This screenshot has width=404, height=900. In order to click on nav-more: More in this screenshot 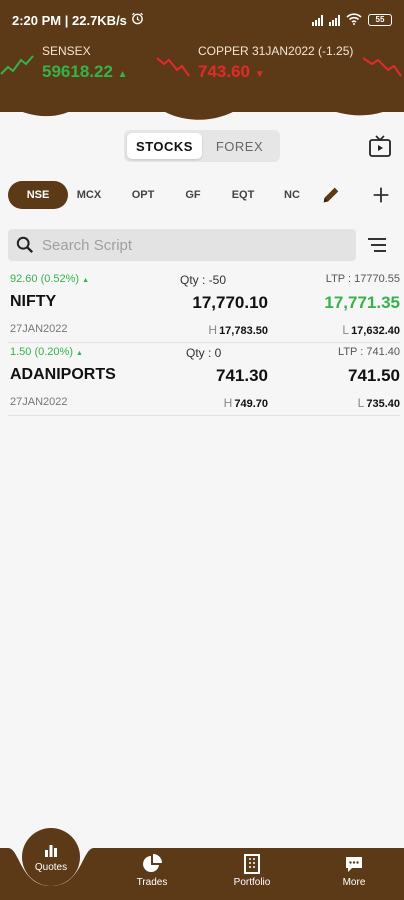, I will do `click(354, 871)`.